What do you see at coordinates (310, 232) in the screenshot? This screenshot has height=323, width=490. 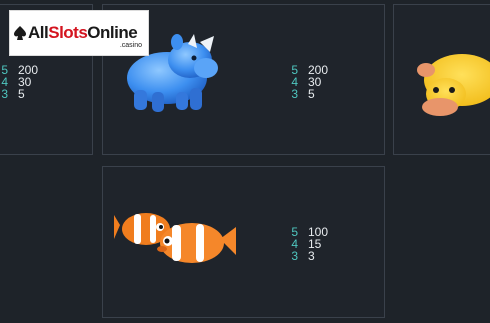 I see `payout-row: 5 100` at bounding box center [310, 232].